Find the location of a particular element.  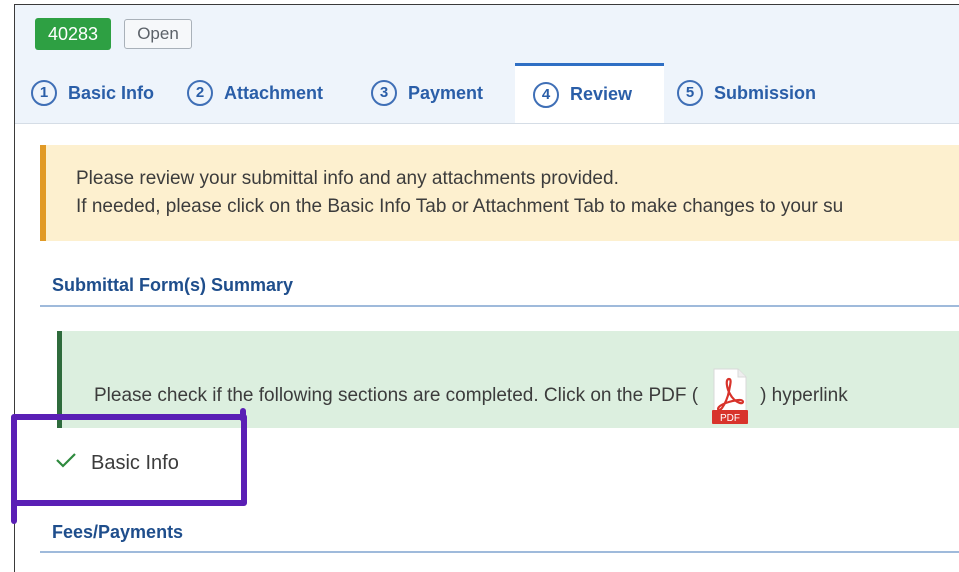

tab-attachment: 2 Attachment is located at coordinates (255, 93).